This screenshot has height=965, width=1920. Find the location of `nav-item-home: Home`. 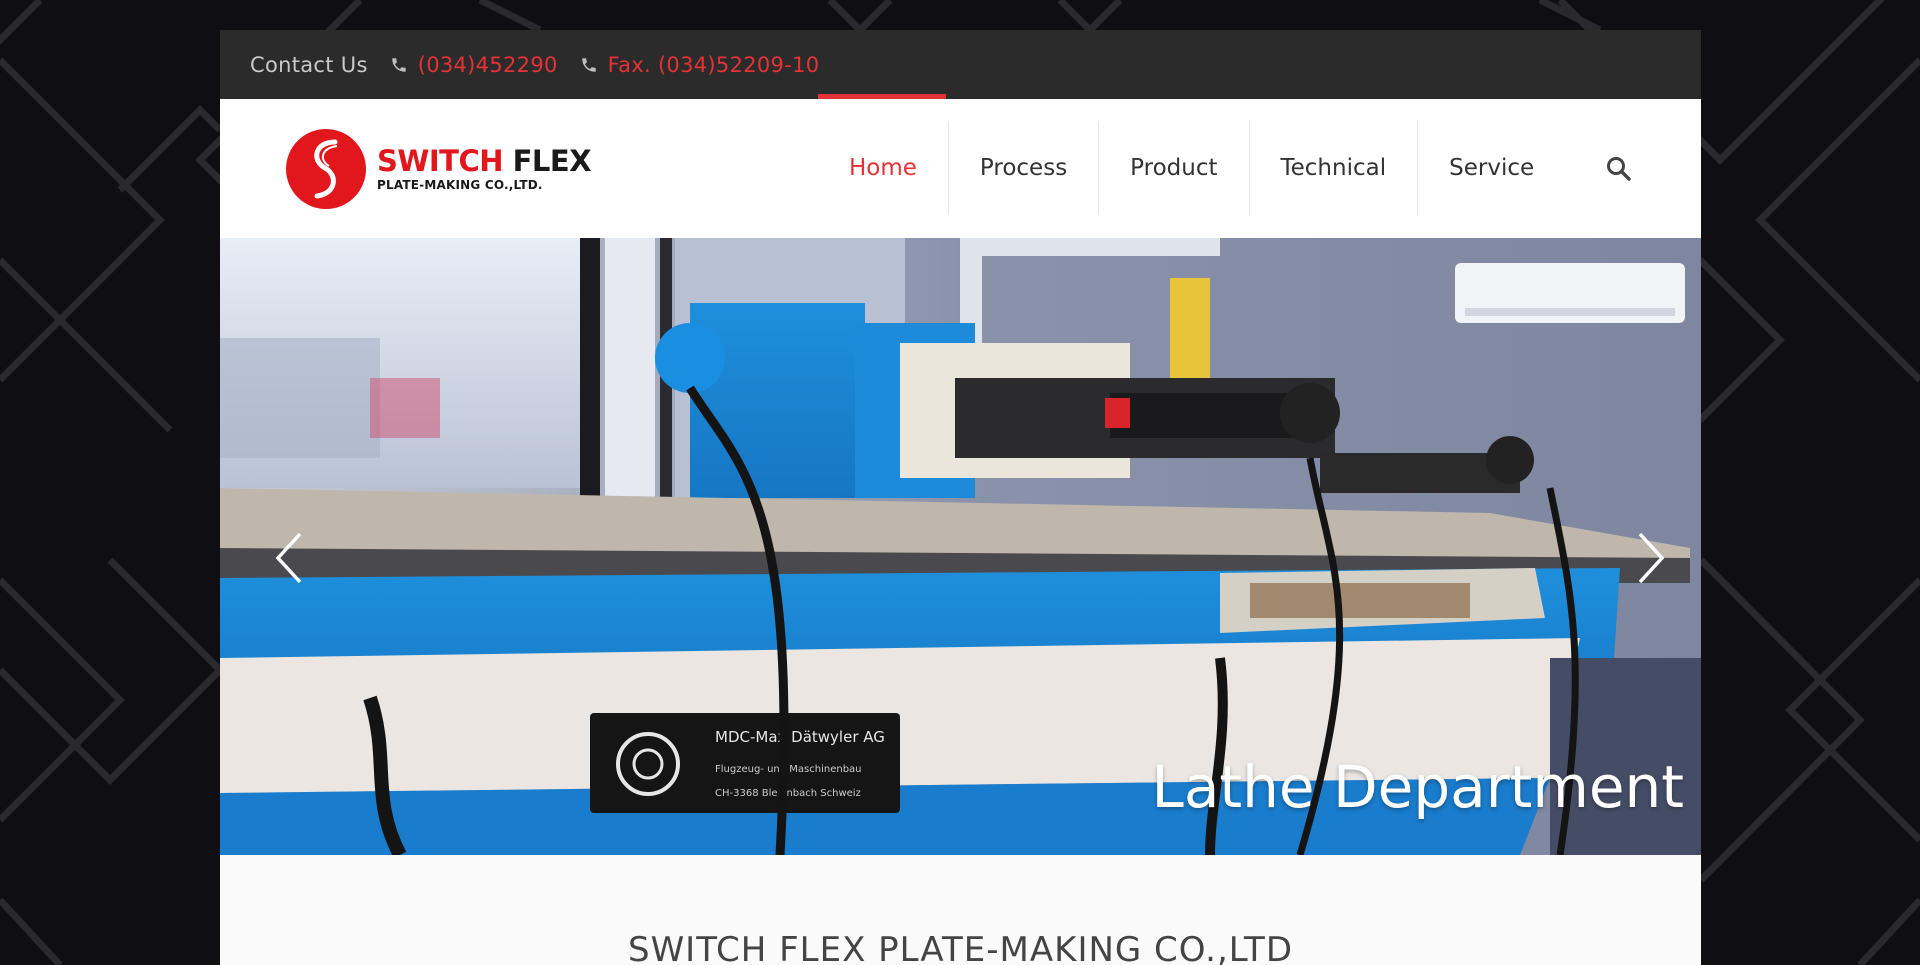

nav-item-home: Home is located at coordinates (883, 168).